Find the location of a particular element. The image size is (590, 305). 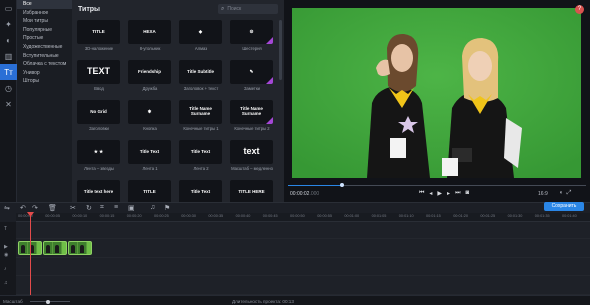

aspect-ratio-select: 16:9 is located at coordinates (543, 194).